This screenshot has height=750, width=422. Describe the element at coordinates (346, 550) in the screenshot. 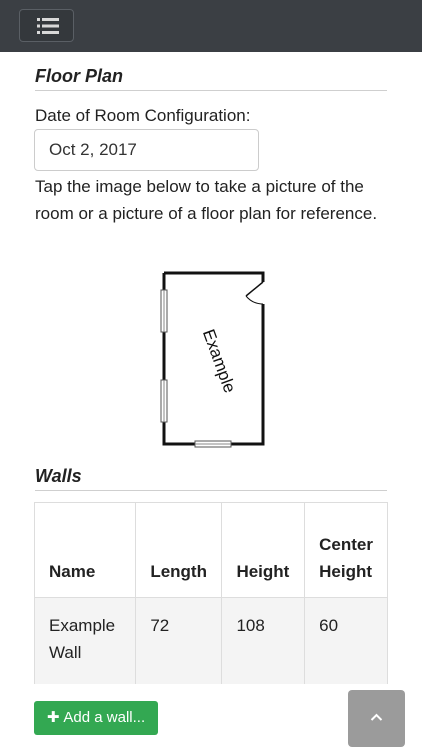

I see `column-header-center-height: Center Height` at that location.